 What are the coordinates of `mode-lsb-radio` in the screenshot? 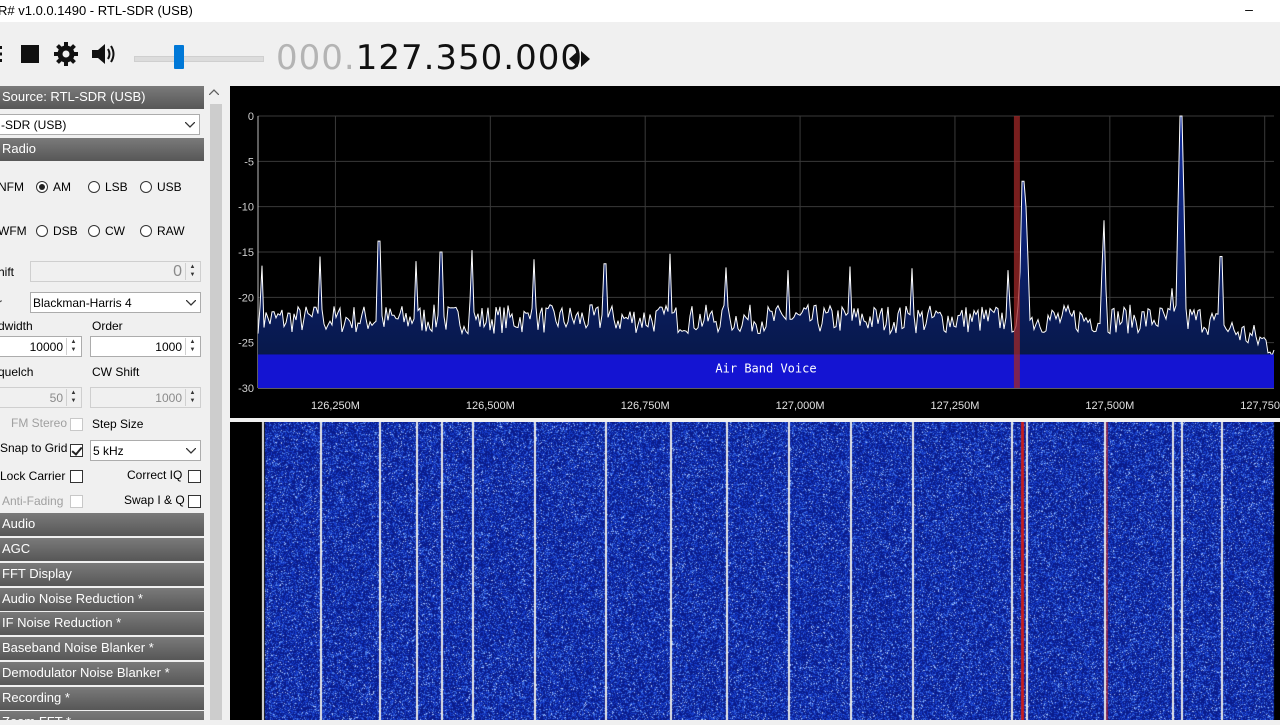 It's located at (94, 187).